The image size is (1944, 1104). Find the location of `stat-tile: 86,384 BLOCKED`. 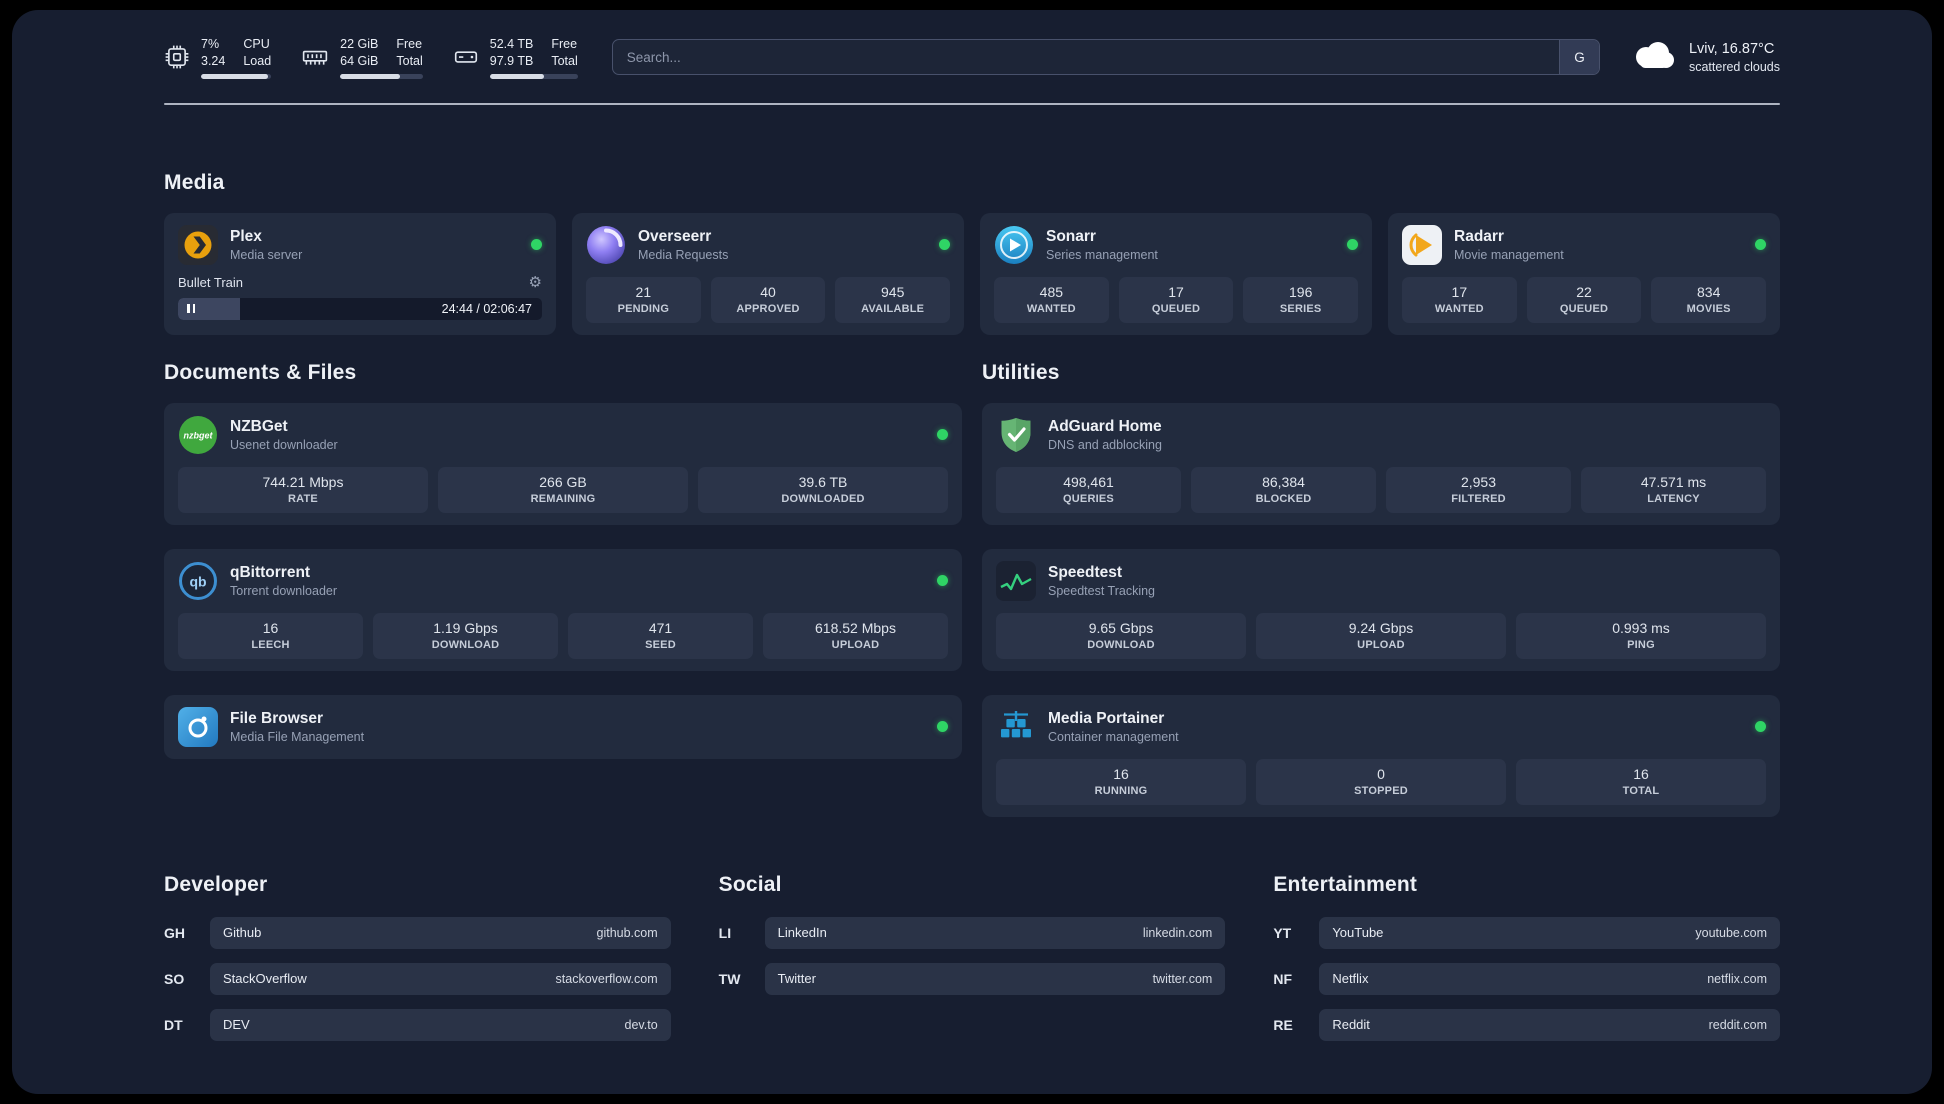

stat-tile: 86,384 BLOCKED is located at coordinates (1283, 489).